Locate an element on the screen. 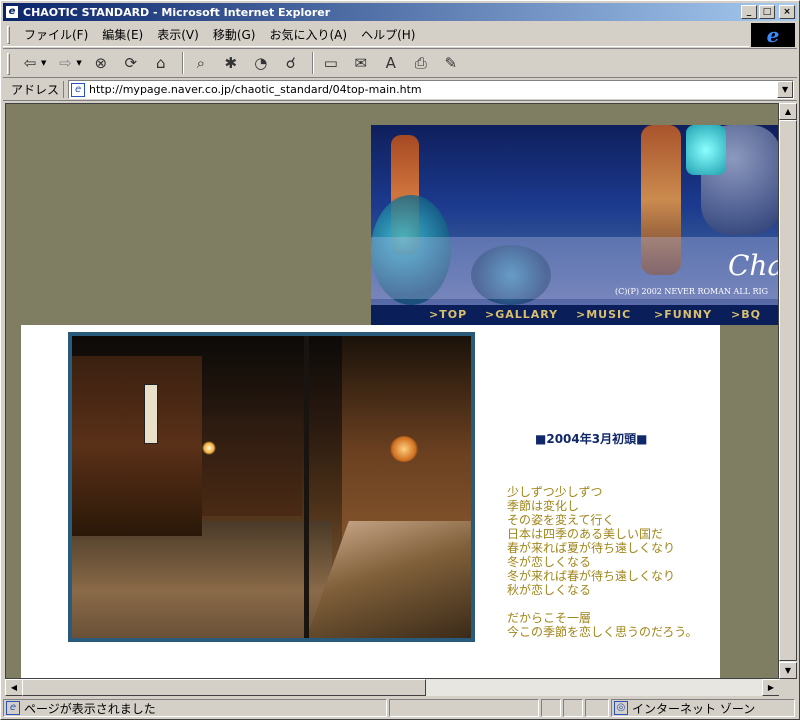 The height and width of the screenshot is (720, 800). mail-icon: ✉ is located at coordinates (361, 63).